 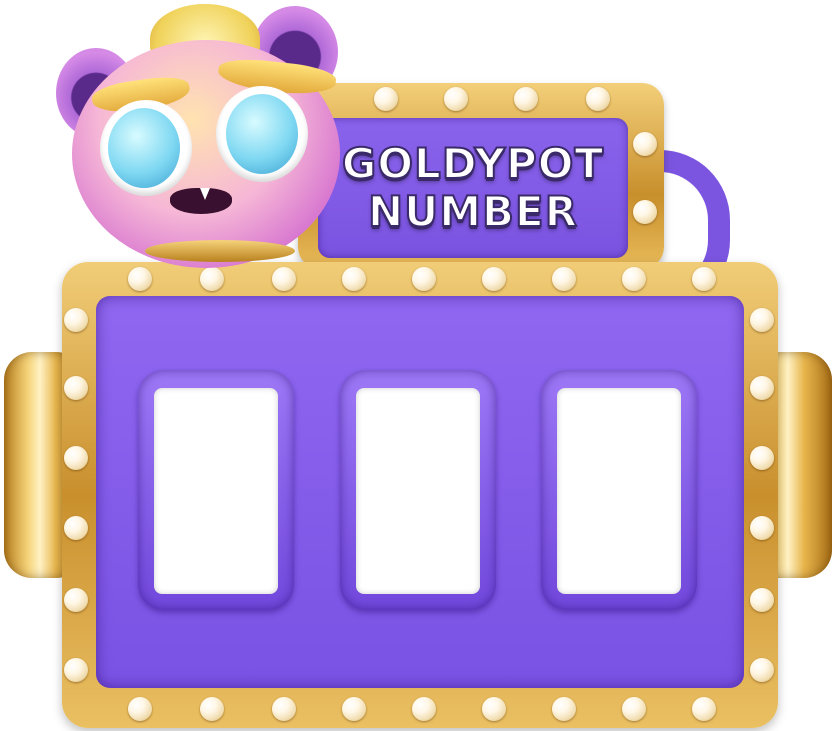 I want to click on mascot-mouth, so click(x=201, y=201).